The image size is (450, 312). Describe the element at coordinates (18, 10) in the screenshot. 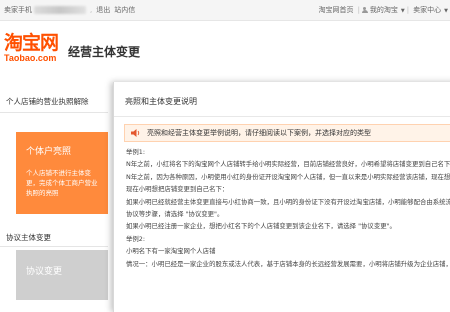

I see `seller-mobile-link: 卖家手机` at that location.